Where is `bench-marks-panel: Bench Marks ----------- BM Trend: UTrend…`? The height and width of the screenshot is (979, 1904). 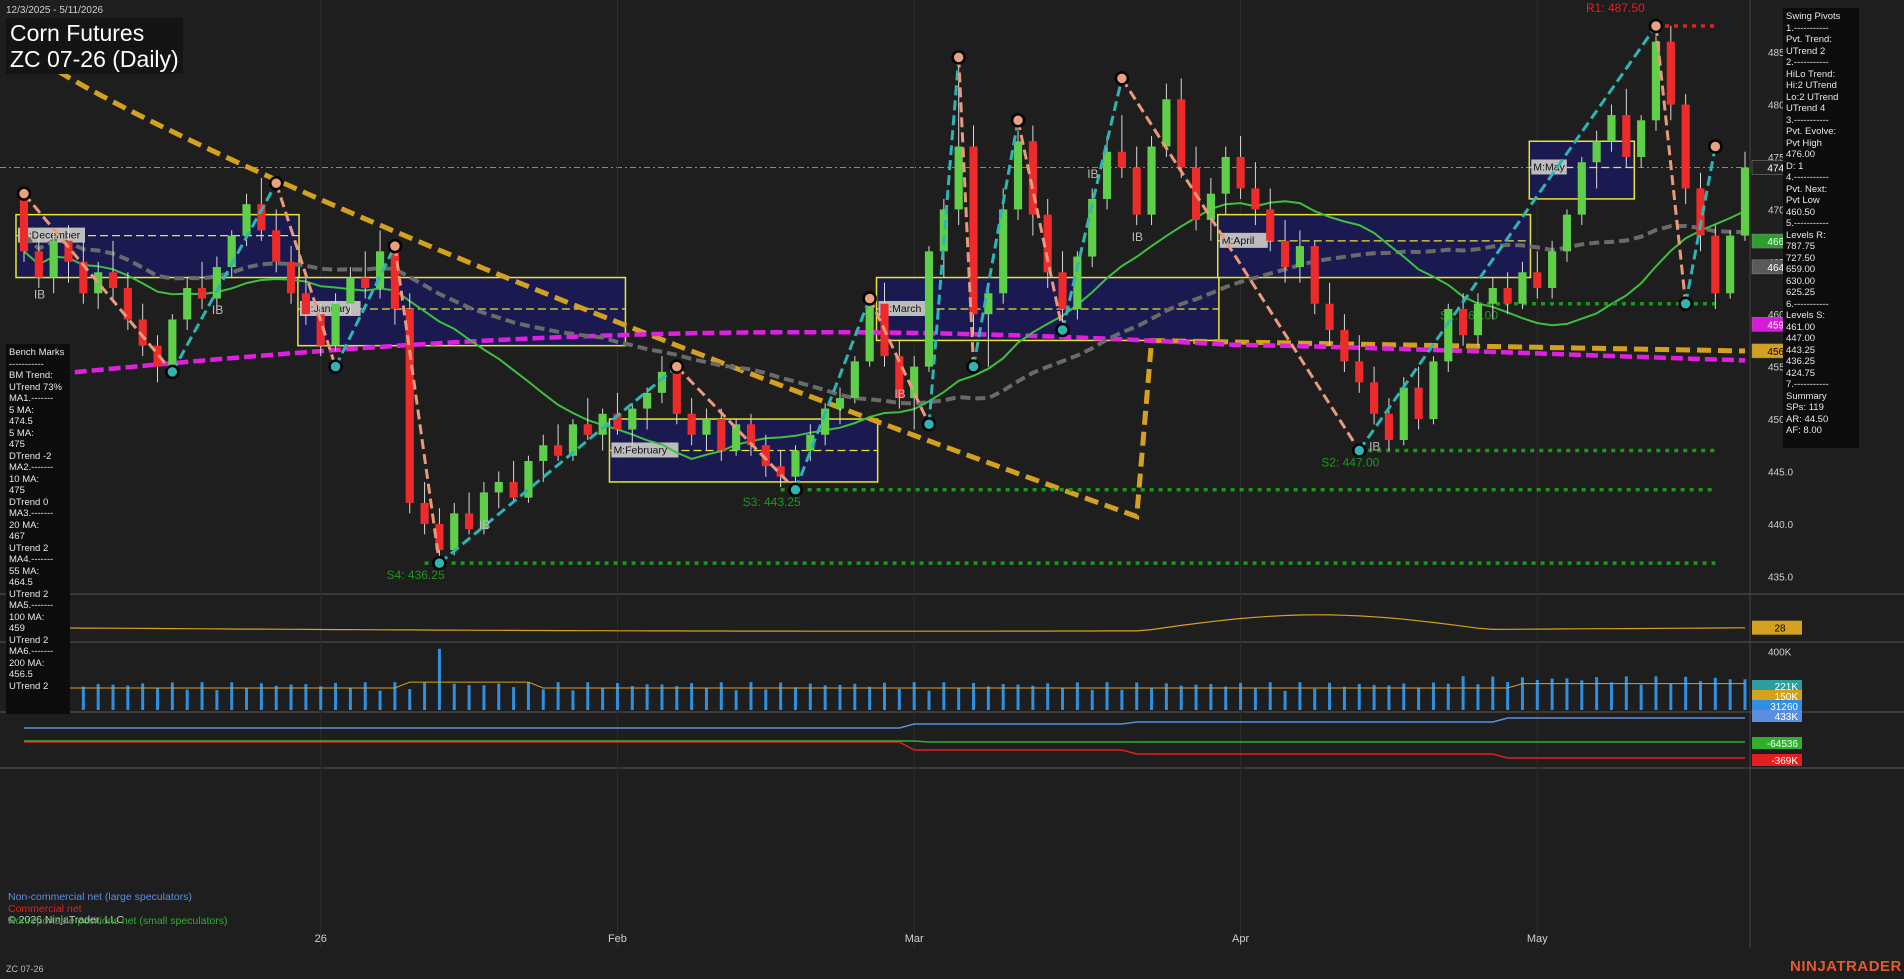 bench-marks-panel: Bench Marks ----------- BM Trend: UTrend… is located at coordinates (38, 529).